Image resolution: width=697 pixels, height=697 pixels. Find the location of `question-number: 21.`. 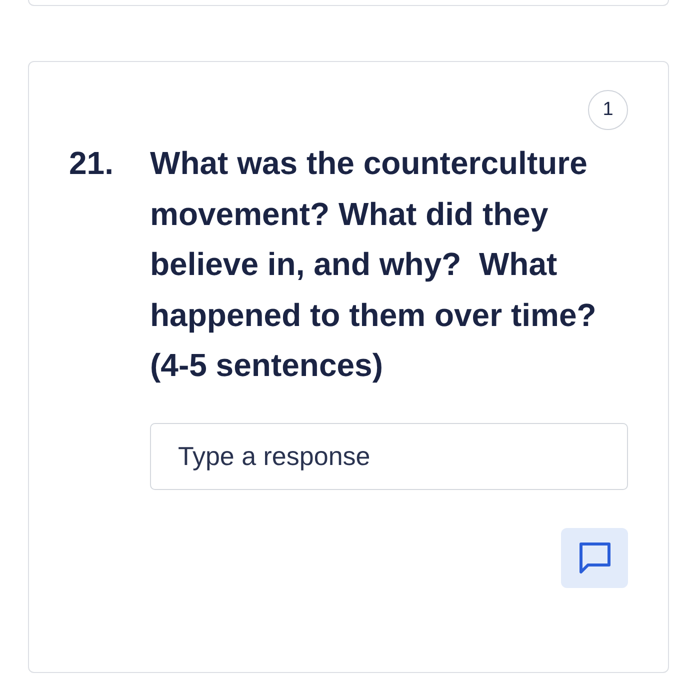

question-number: 21. is located at coordinates (91, 163).